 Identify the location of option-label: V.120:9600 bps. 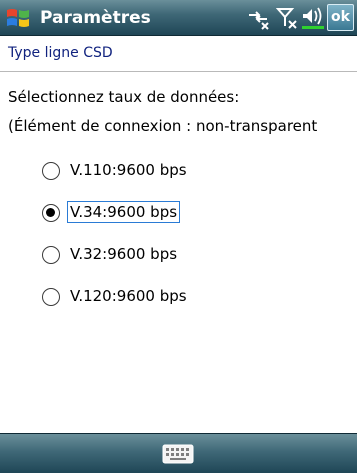
(128, 296).